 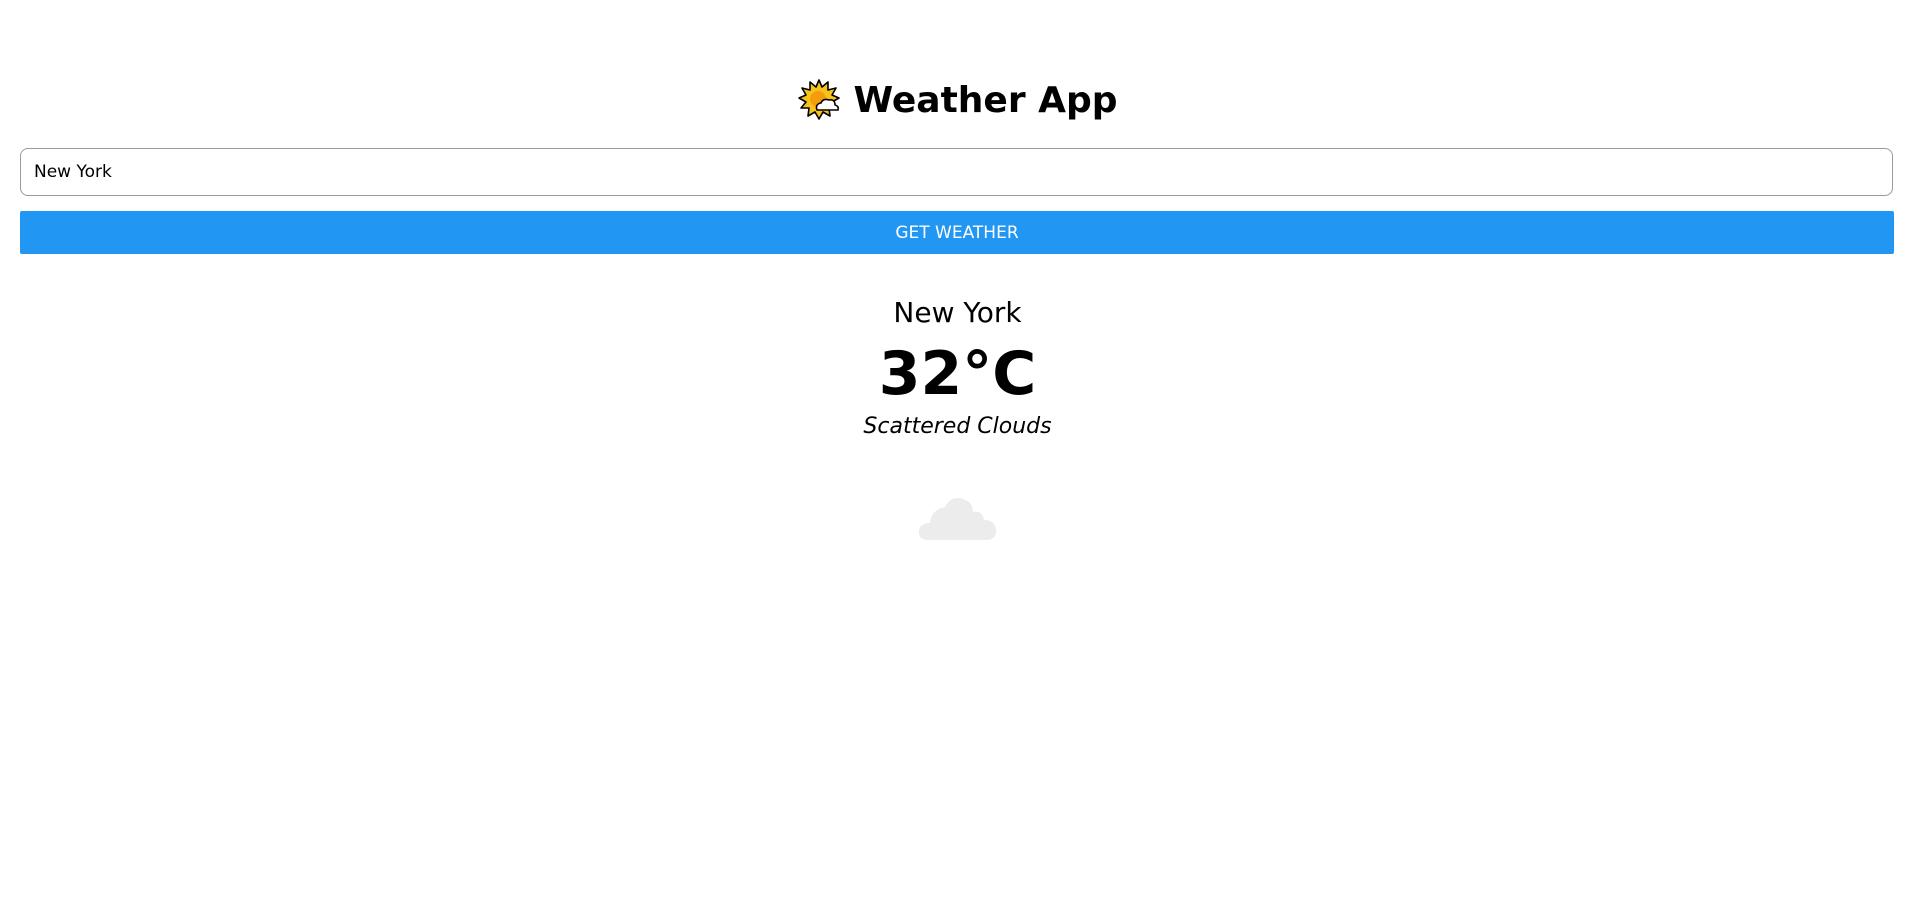 I want to click on cloud-icon, so click(x=958, y=516).